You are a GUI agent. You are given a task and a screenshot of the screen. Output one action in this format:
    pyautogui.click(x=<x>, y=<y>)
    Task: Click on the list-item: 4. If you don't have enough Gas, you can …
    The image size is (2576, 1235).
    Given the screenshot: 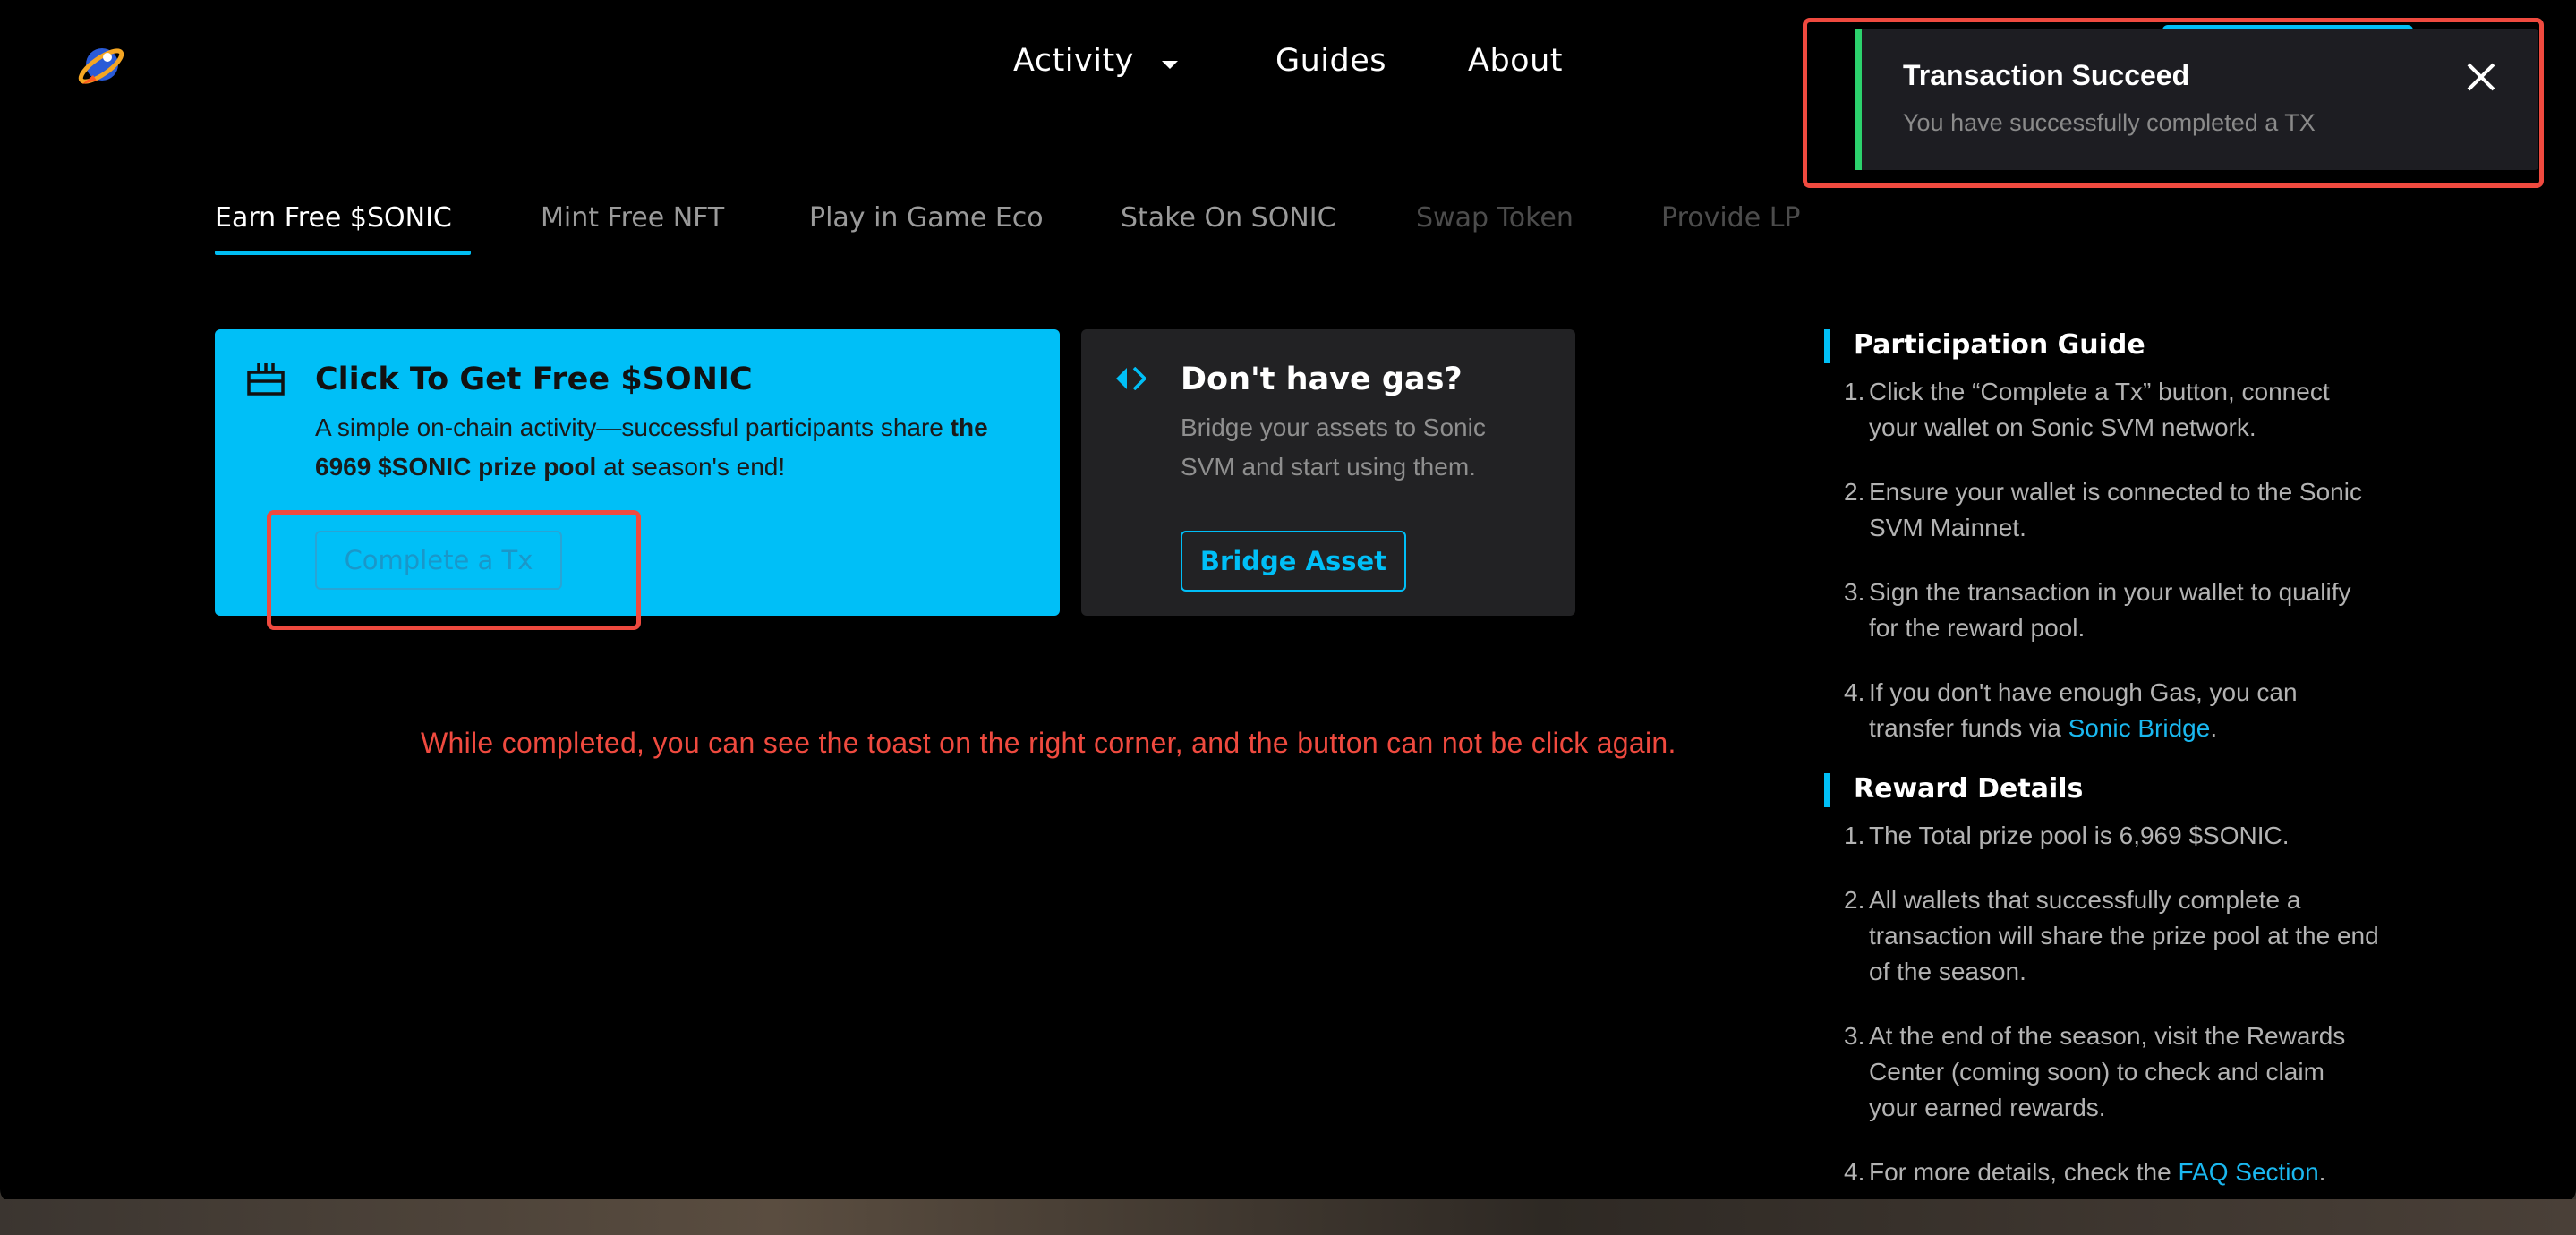 What is the action you would take?
    pyautogui.click(x=2071, y=710)
    